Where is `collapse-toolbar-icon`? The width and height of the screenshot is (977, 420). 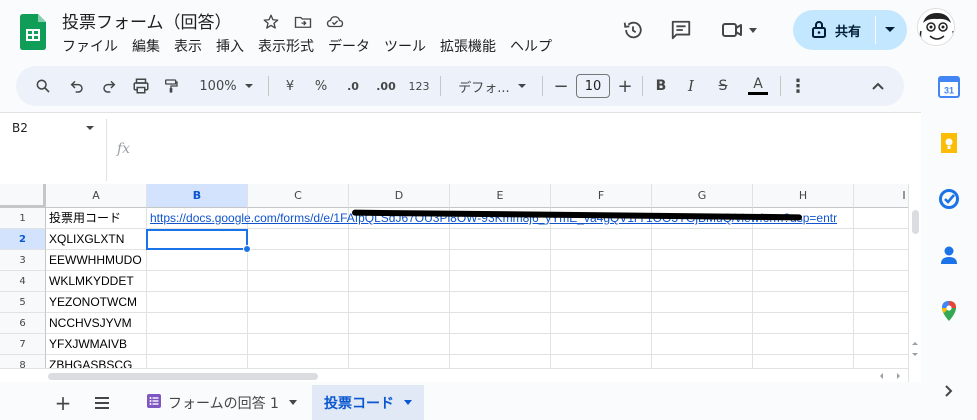 collapse-toolbar-icon is located at coordinates (878, 86).